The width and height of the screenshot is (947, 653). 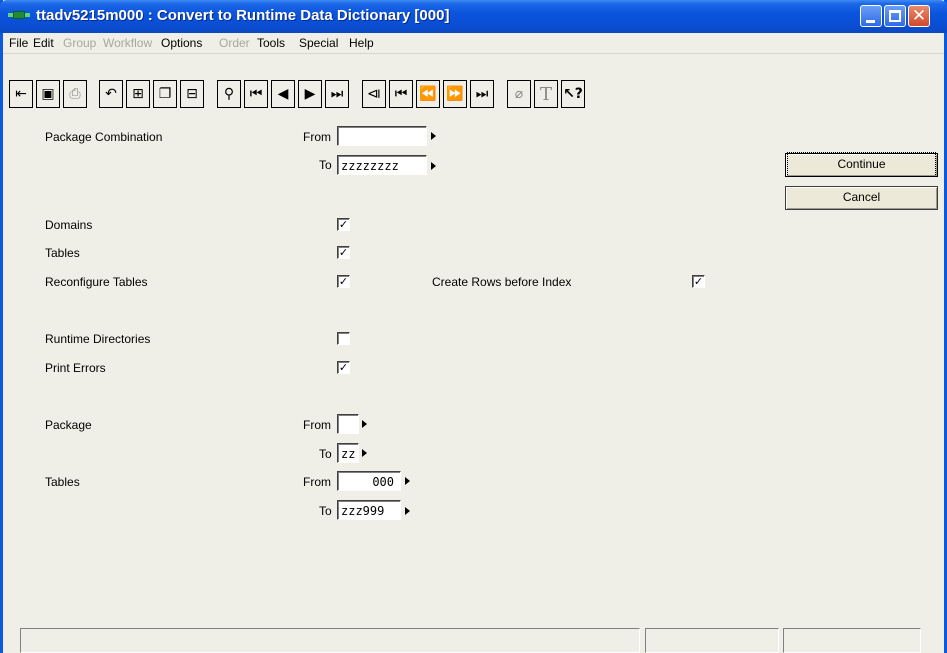 I want to click on previous-group-icon: ⏮, so click(x=401, y=94).